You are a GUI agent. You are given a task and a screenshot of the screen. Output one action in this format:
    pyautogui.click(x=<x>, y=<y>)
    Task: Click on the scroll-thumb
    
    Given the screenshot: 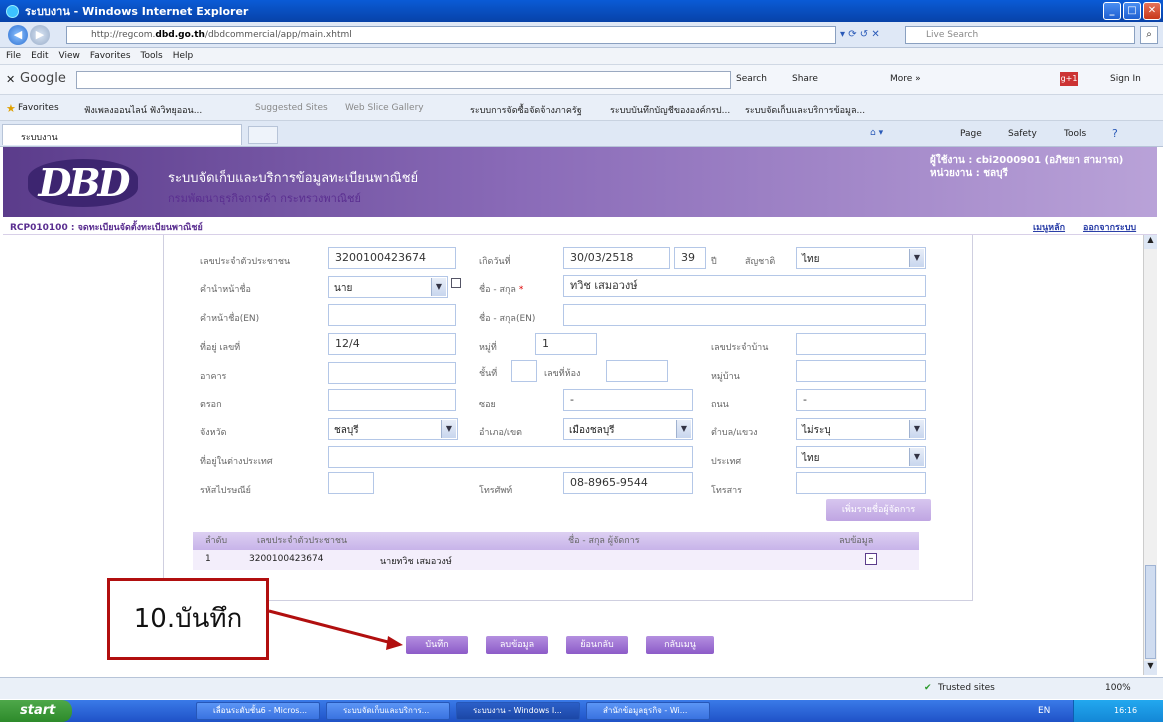 What is the action you would take?
    pyautogui.click(x=1150, y=612)
    